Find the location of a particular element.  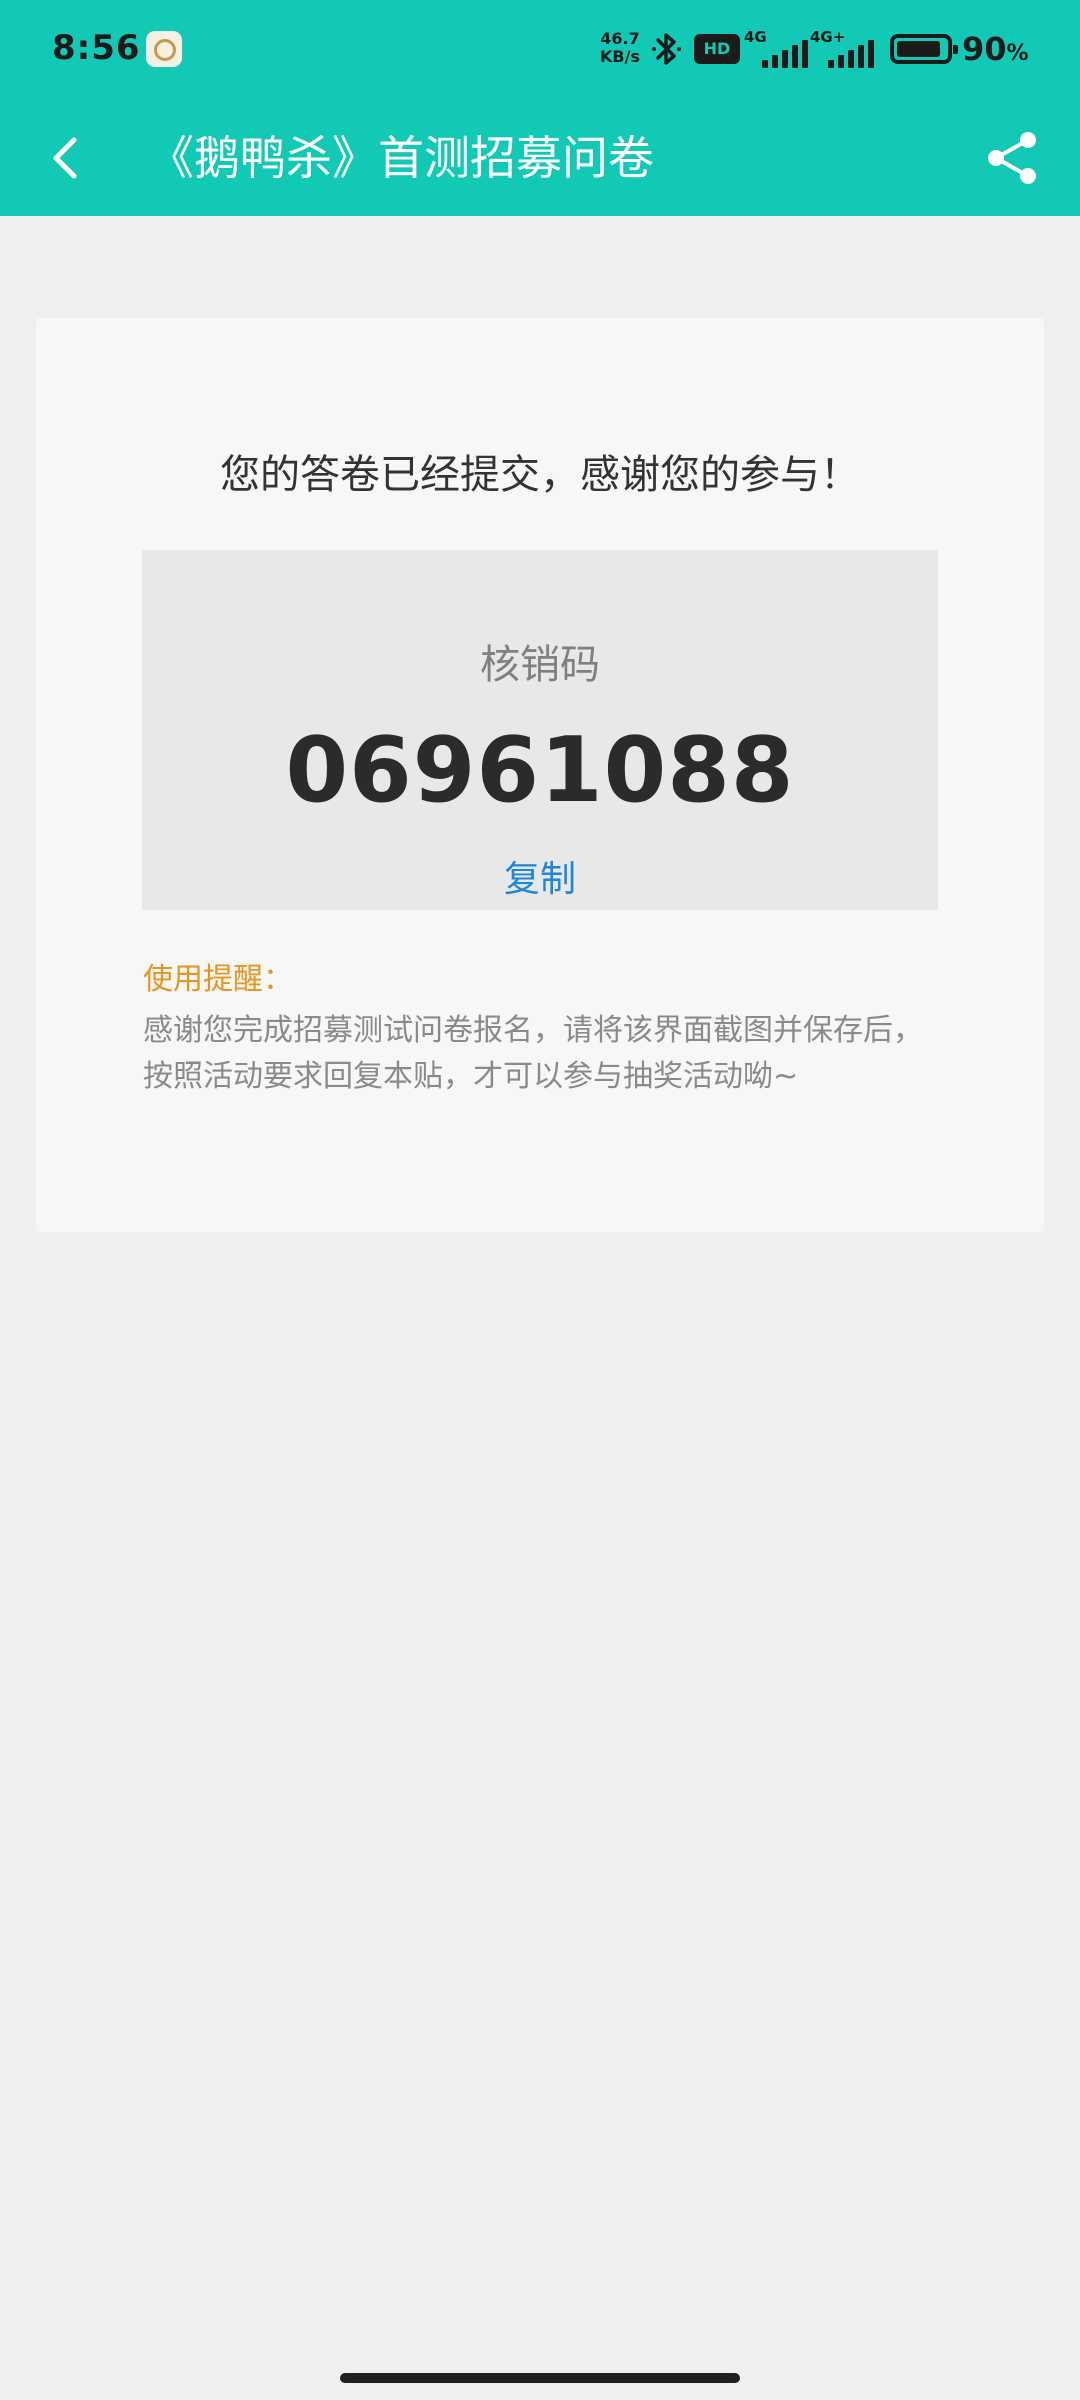

battery-fill is located at coordinates (918, 49).